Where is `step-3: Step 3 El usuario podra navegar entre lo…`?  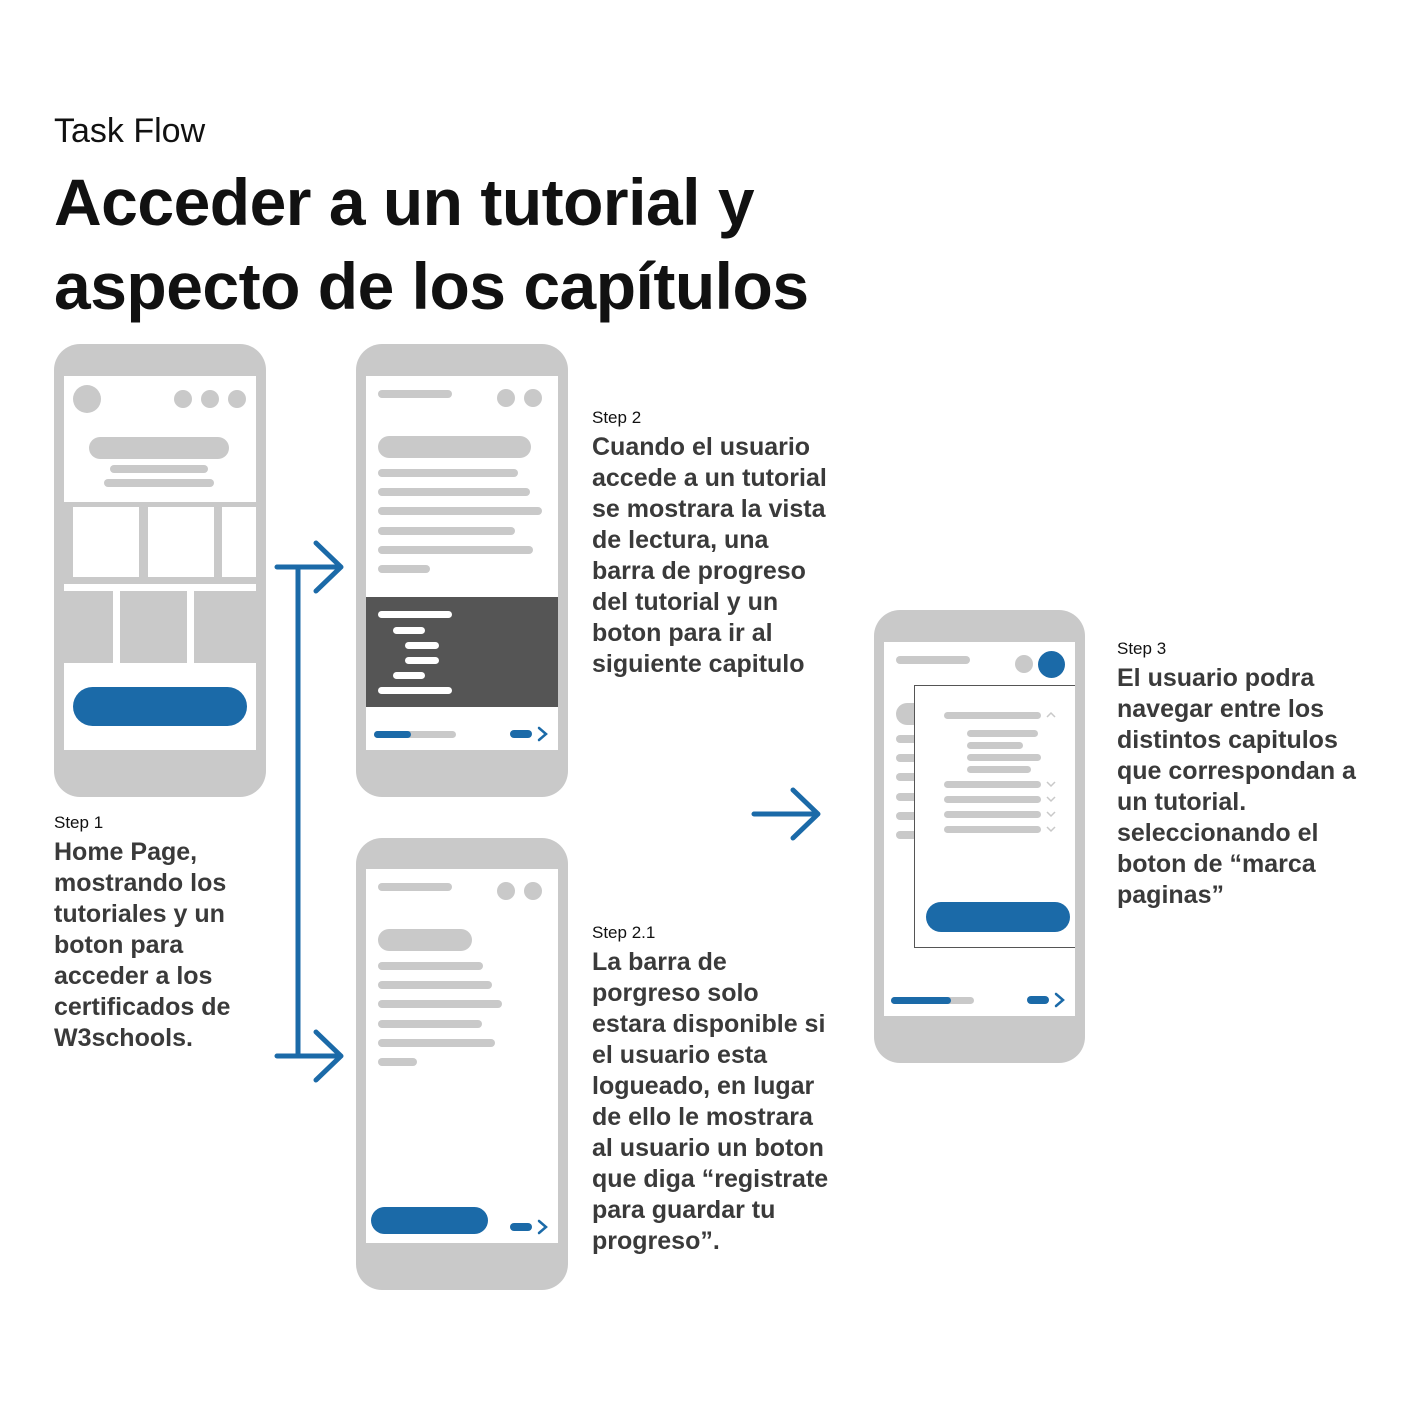
step-3: Step 3 El usuario podra navegar entre lo… is located at coordinates (1242, 775).